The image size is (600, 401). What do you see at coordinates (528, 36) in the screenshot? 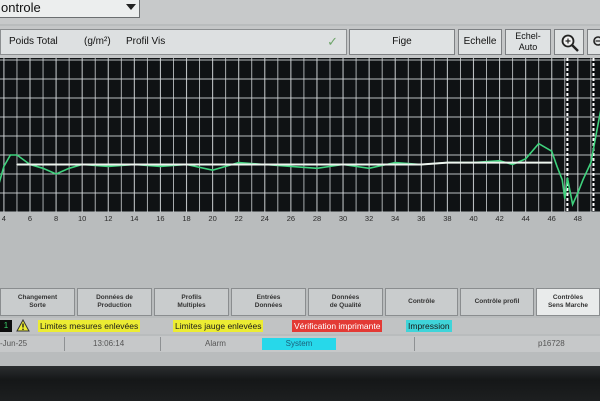
I see `echel-auto-label-1: Echel-` at bounding box center [528, 36].